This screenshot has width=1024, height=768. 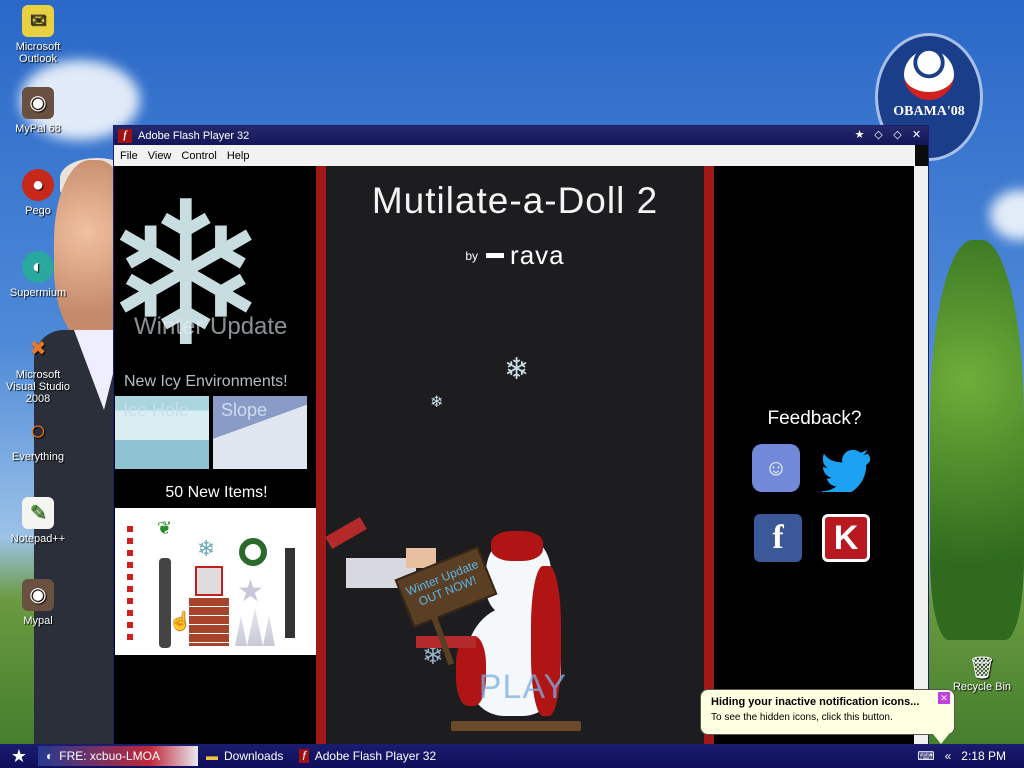 What do you see at coordinates (897, 135) in the screenshot?
I see `maximize-button: ◇` at bounding box center [897, 135].